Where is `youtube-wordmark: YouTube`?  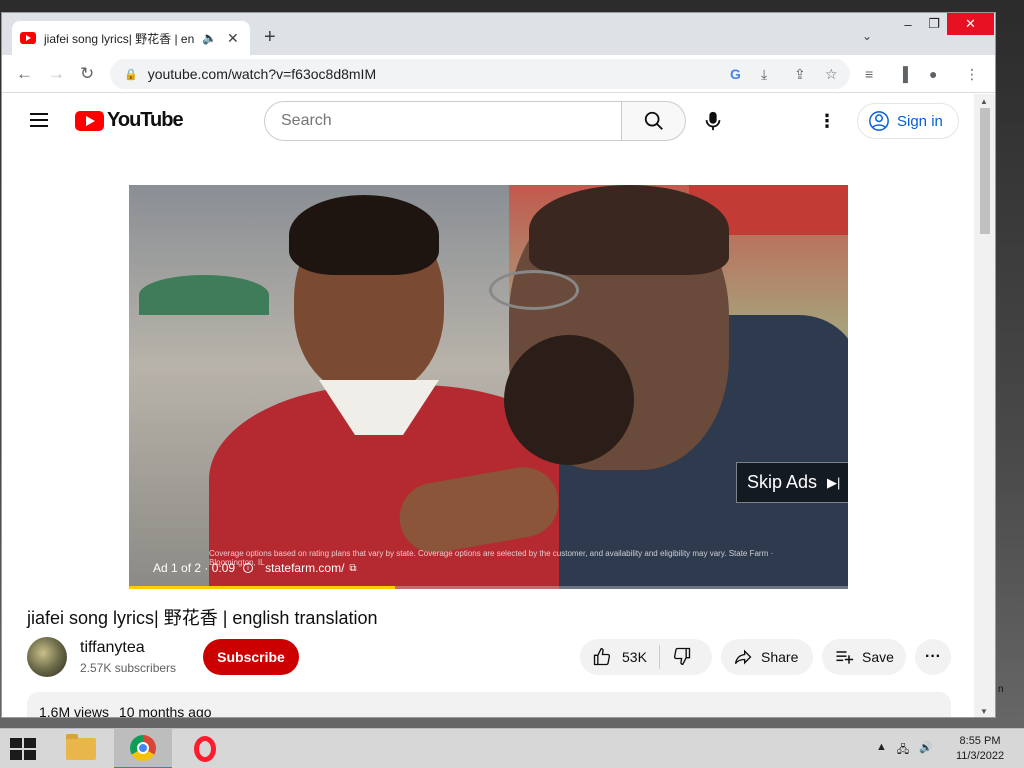
youtube-wordmark: YouTube is located at coordinates (145, 120).